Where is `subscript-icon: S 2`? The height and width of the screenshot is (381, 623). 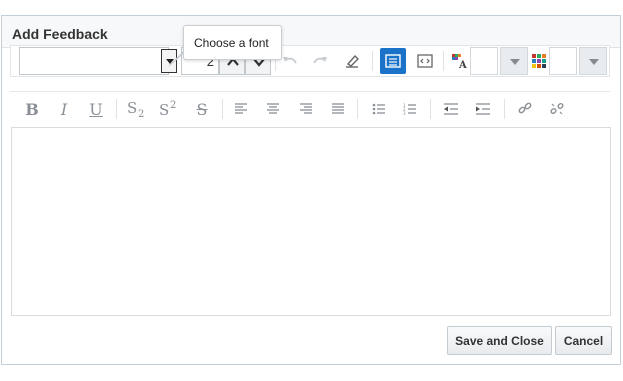
subscript-icon: S 2 is located at coordinates (135, 109).